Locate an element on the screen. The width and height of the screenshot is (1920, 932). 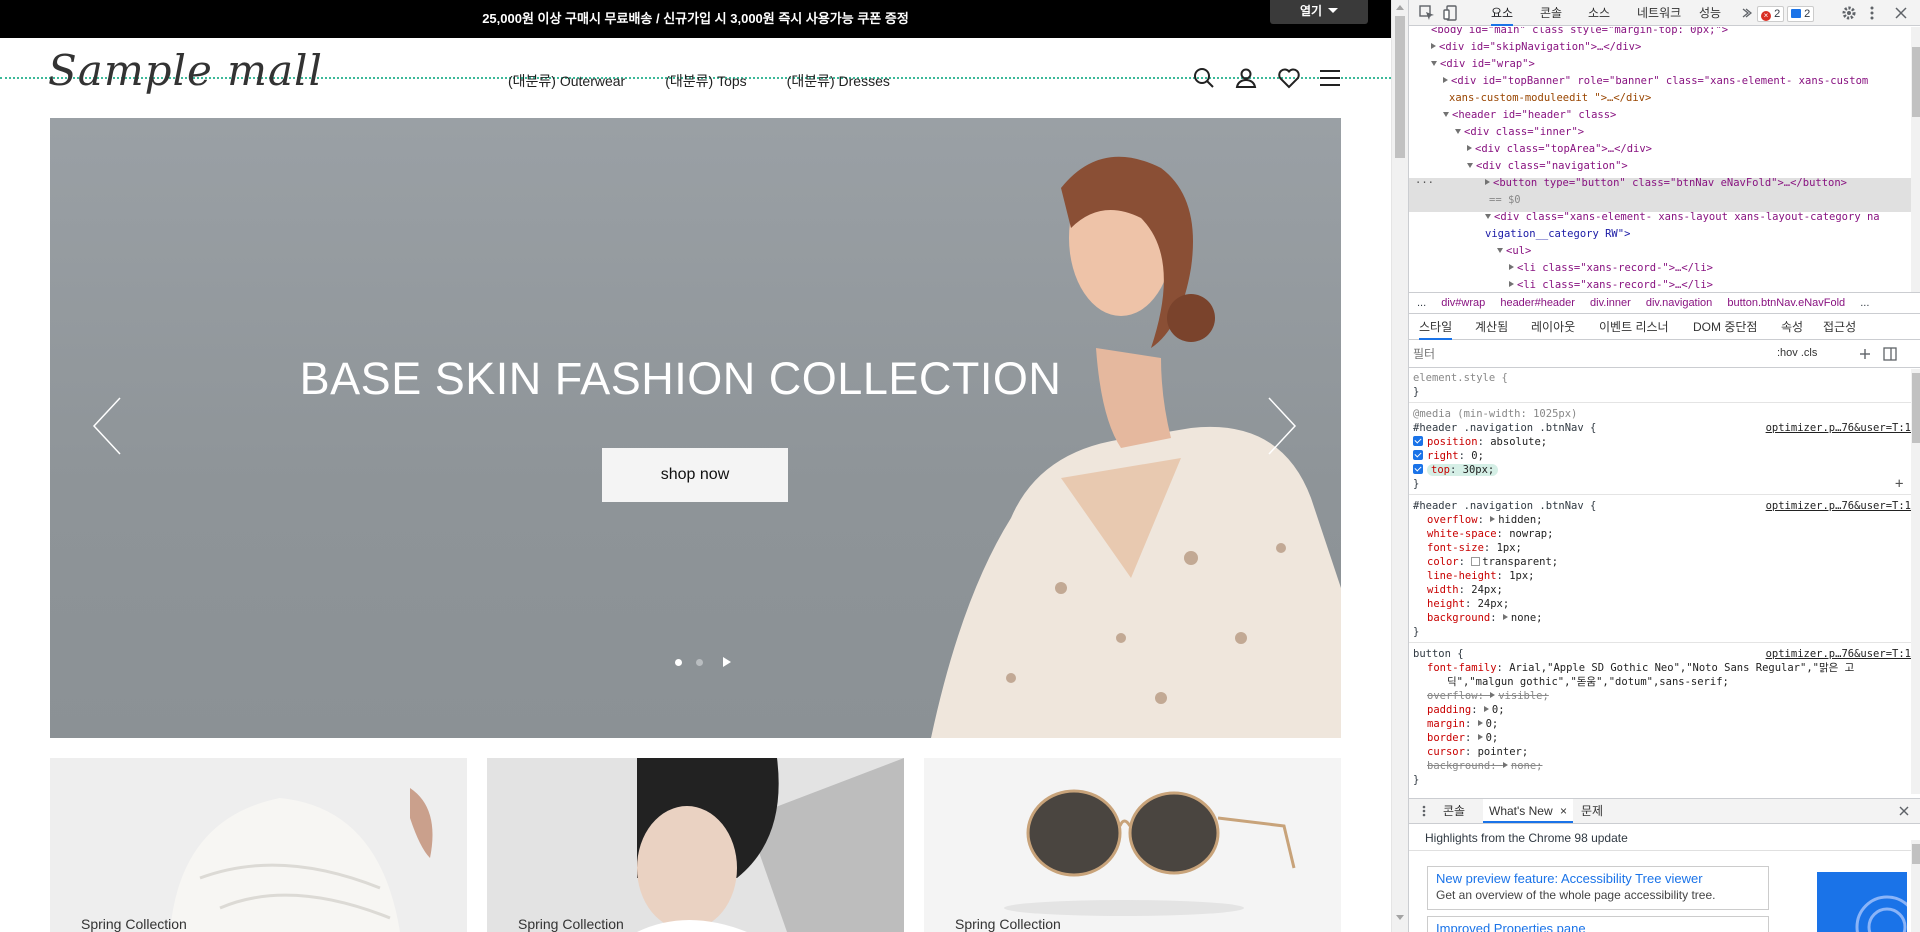
whats-new-card: Improved Properties pane is located at coordinates (1598, 924).